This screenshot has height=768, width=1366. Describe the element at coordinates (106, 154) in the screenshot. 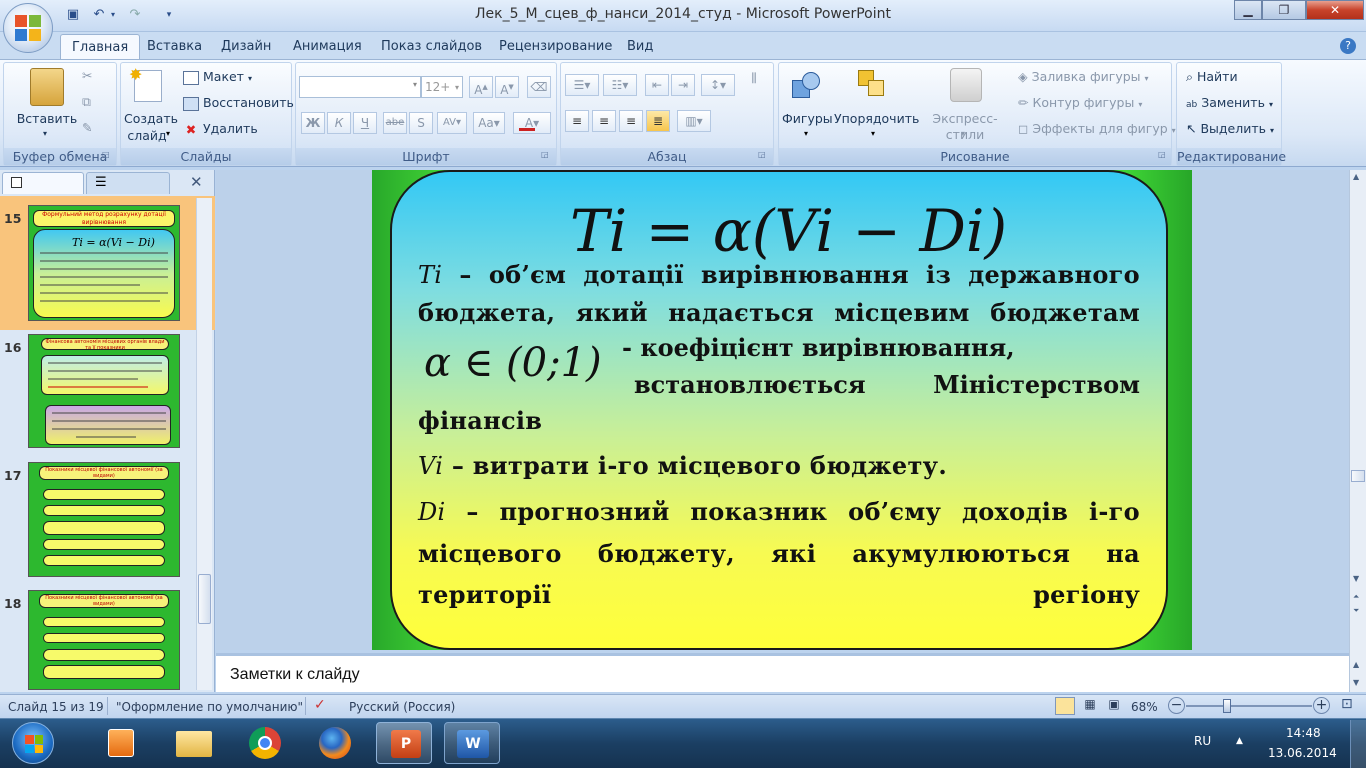

I see `clipboard-launcher-icon: ◲` at that location.